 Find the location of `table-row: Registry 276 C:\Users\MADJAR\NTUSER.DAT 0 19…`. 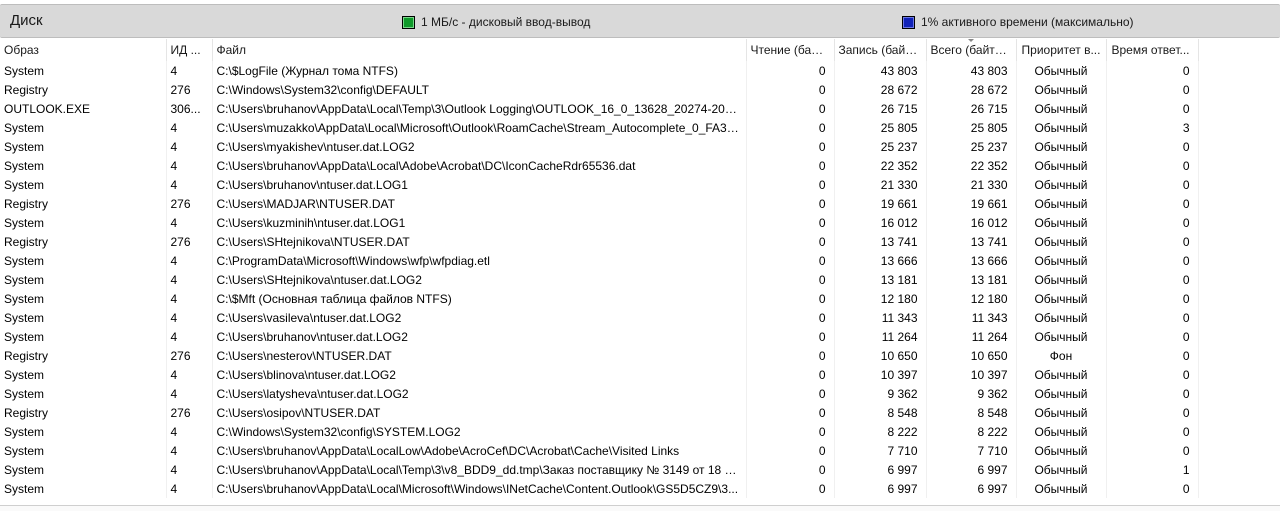

table-row: Registry 276 C:\Users\MADJAR\NTUSER.DAT 0 19… is located at coordinates (599, 203).